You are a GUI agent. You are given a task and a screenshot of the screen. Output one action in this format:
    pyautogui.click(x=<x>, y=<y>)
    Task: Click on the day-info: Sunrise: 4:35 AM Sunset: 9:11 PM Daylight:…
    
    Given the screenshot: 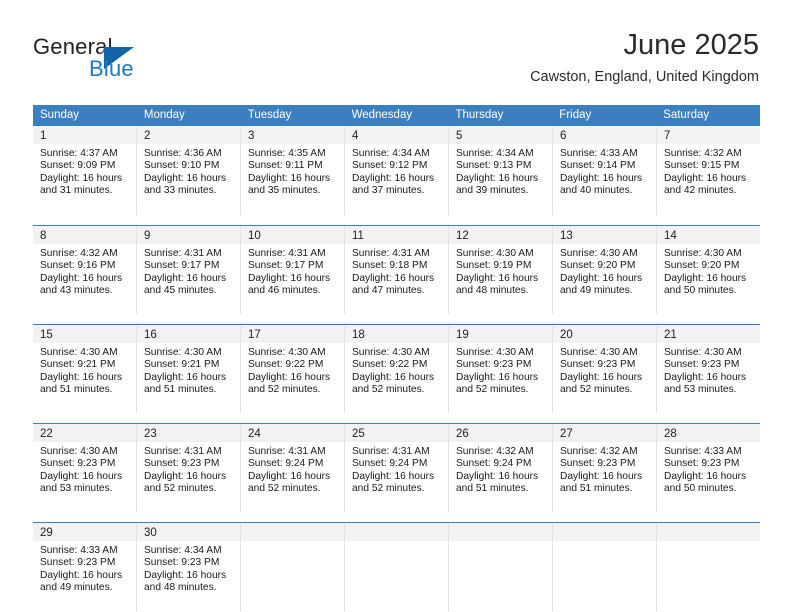 What is the action you would take?
    pyautogui.click(x=292, y=171)
    